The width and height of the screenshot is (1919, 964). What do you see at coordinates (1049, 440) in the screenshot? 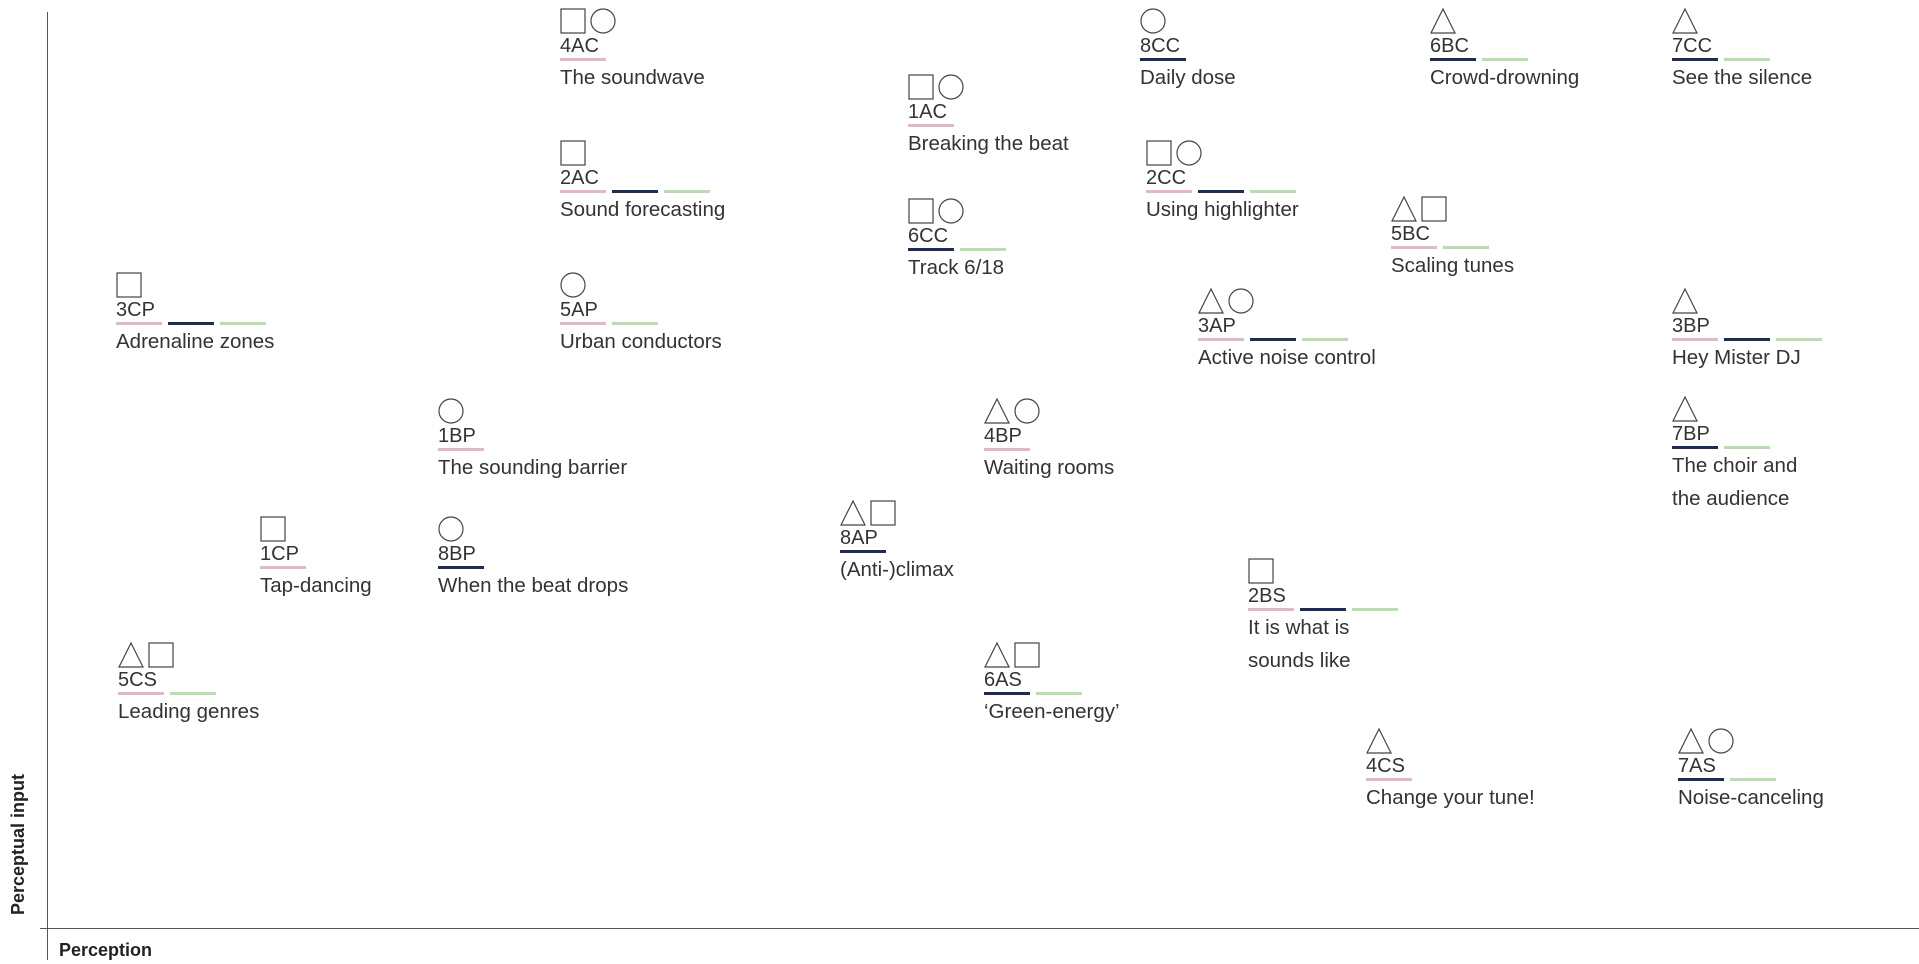
I see `concept-card: 4BP Waiting rooms` at bounding box center [1049, 440].